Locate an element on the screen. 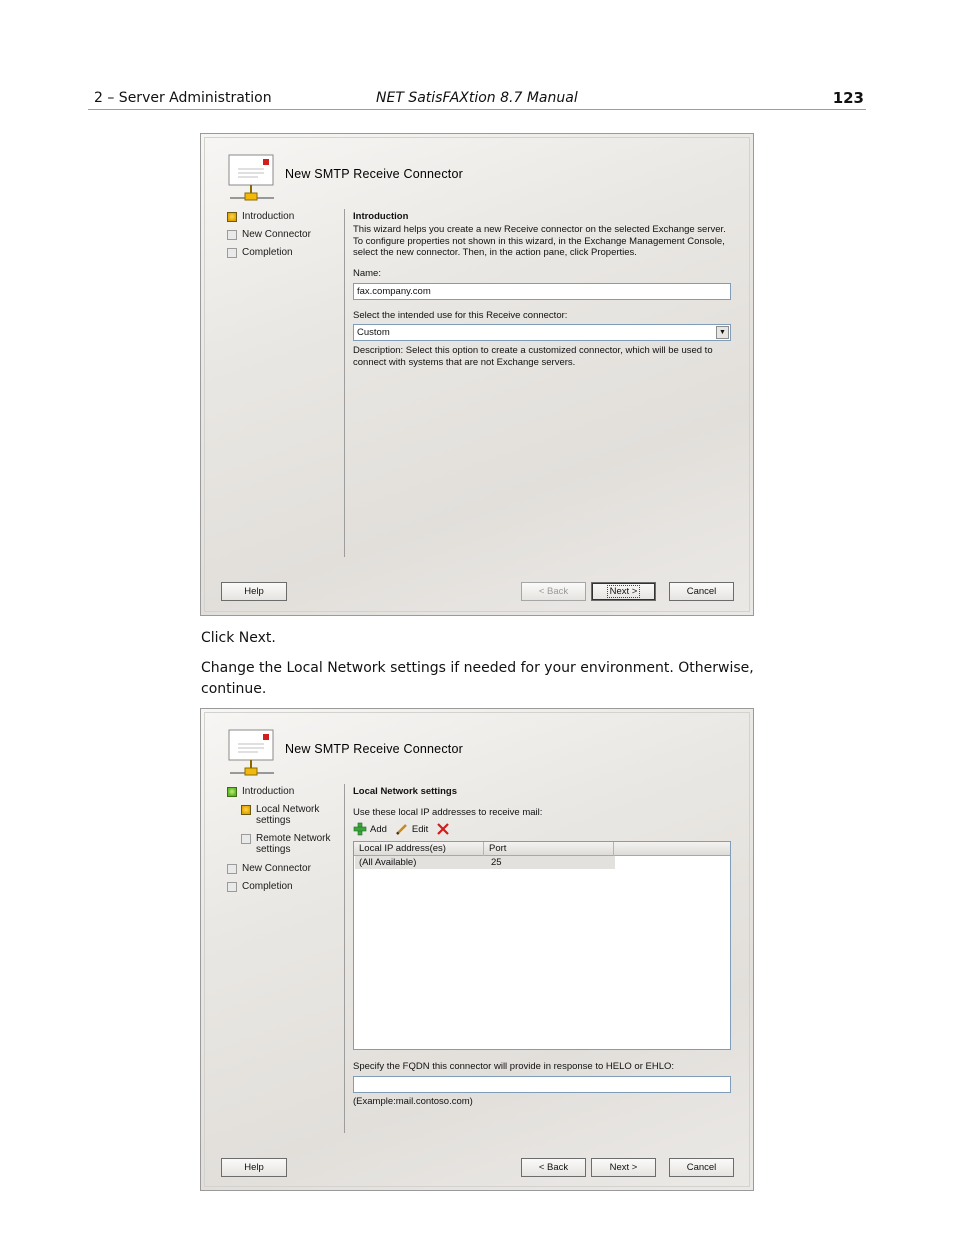 The image size is (954, 1235). add-button: Add is located at coordinates (370, 829).